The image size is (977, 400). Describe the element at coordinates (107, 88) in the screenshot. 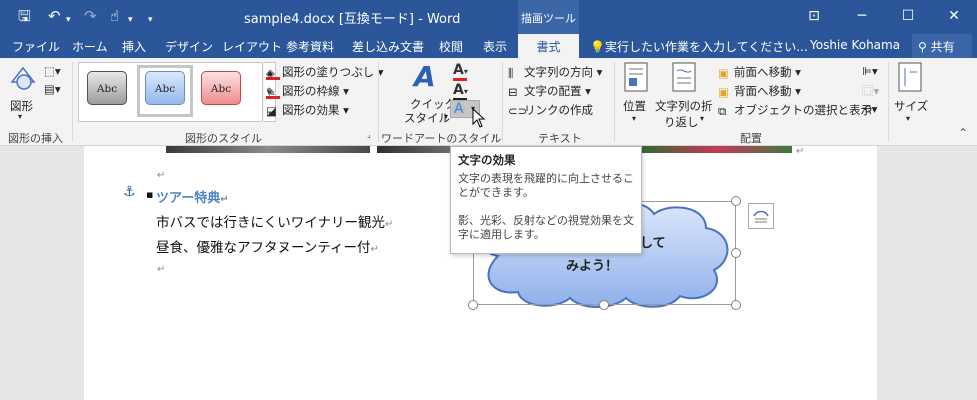

I see `shape-style-gray: Abc` at that location.